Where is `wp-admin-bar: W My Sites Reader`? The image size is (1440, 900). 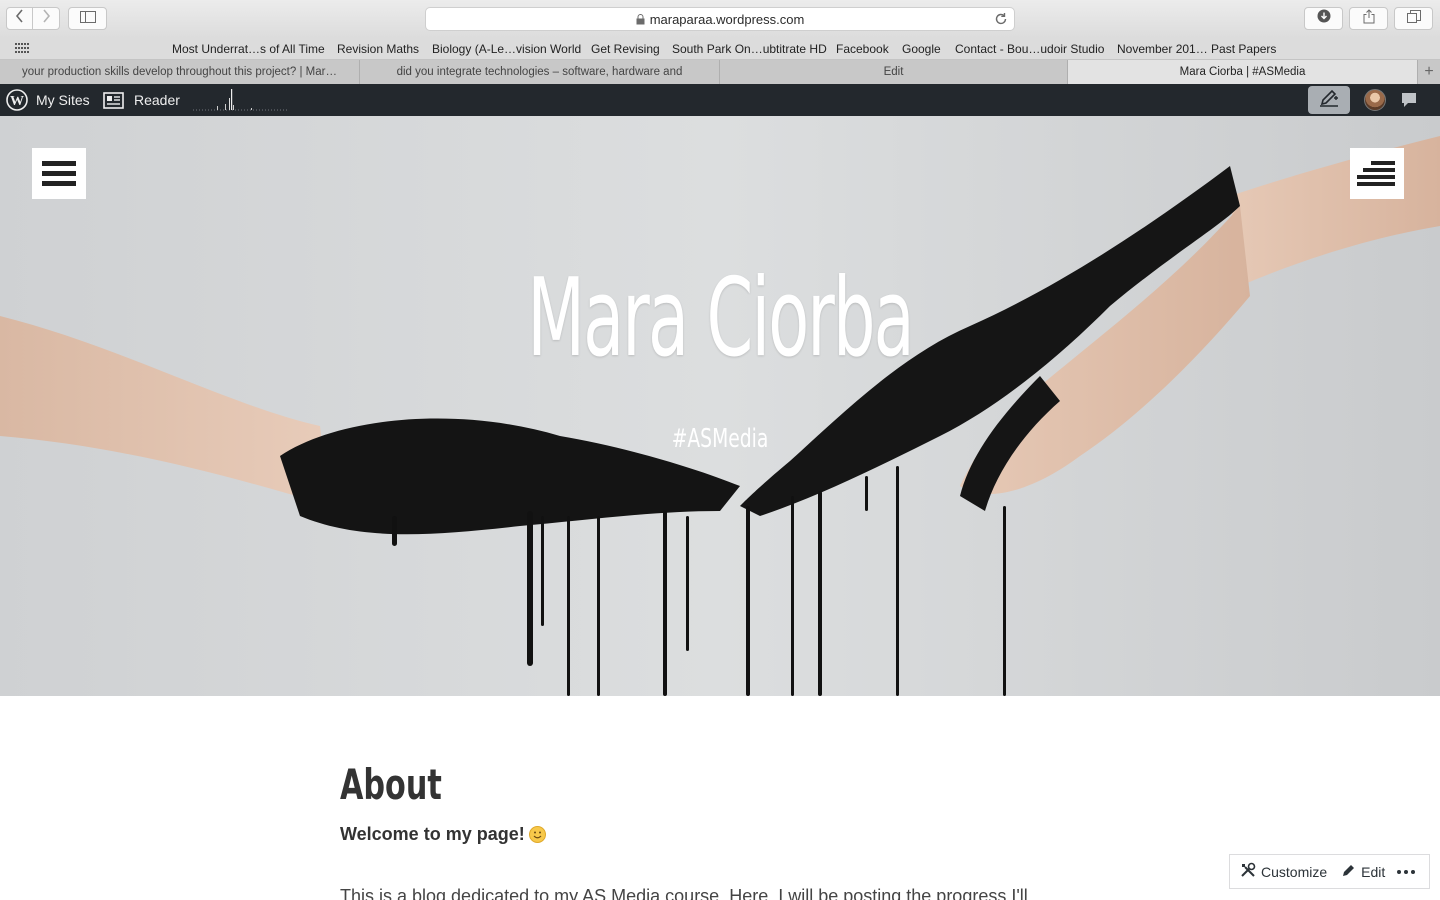
wp-admin-bar: W My Sites Reader is located at coordinates (720, 100).